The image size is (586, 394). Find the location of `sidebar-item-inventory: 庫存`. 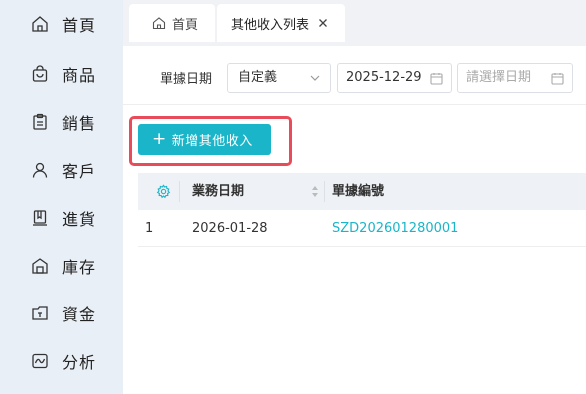

sidebar-item-inventory: 庫存 is located at coordinates (63, 266).